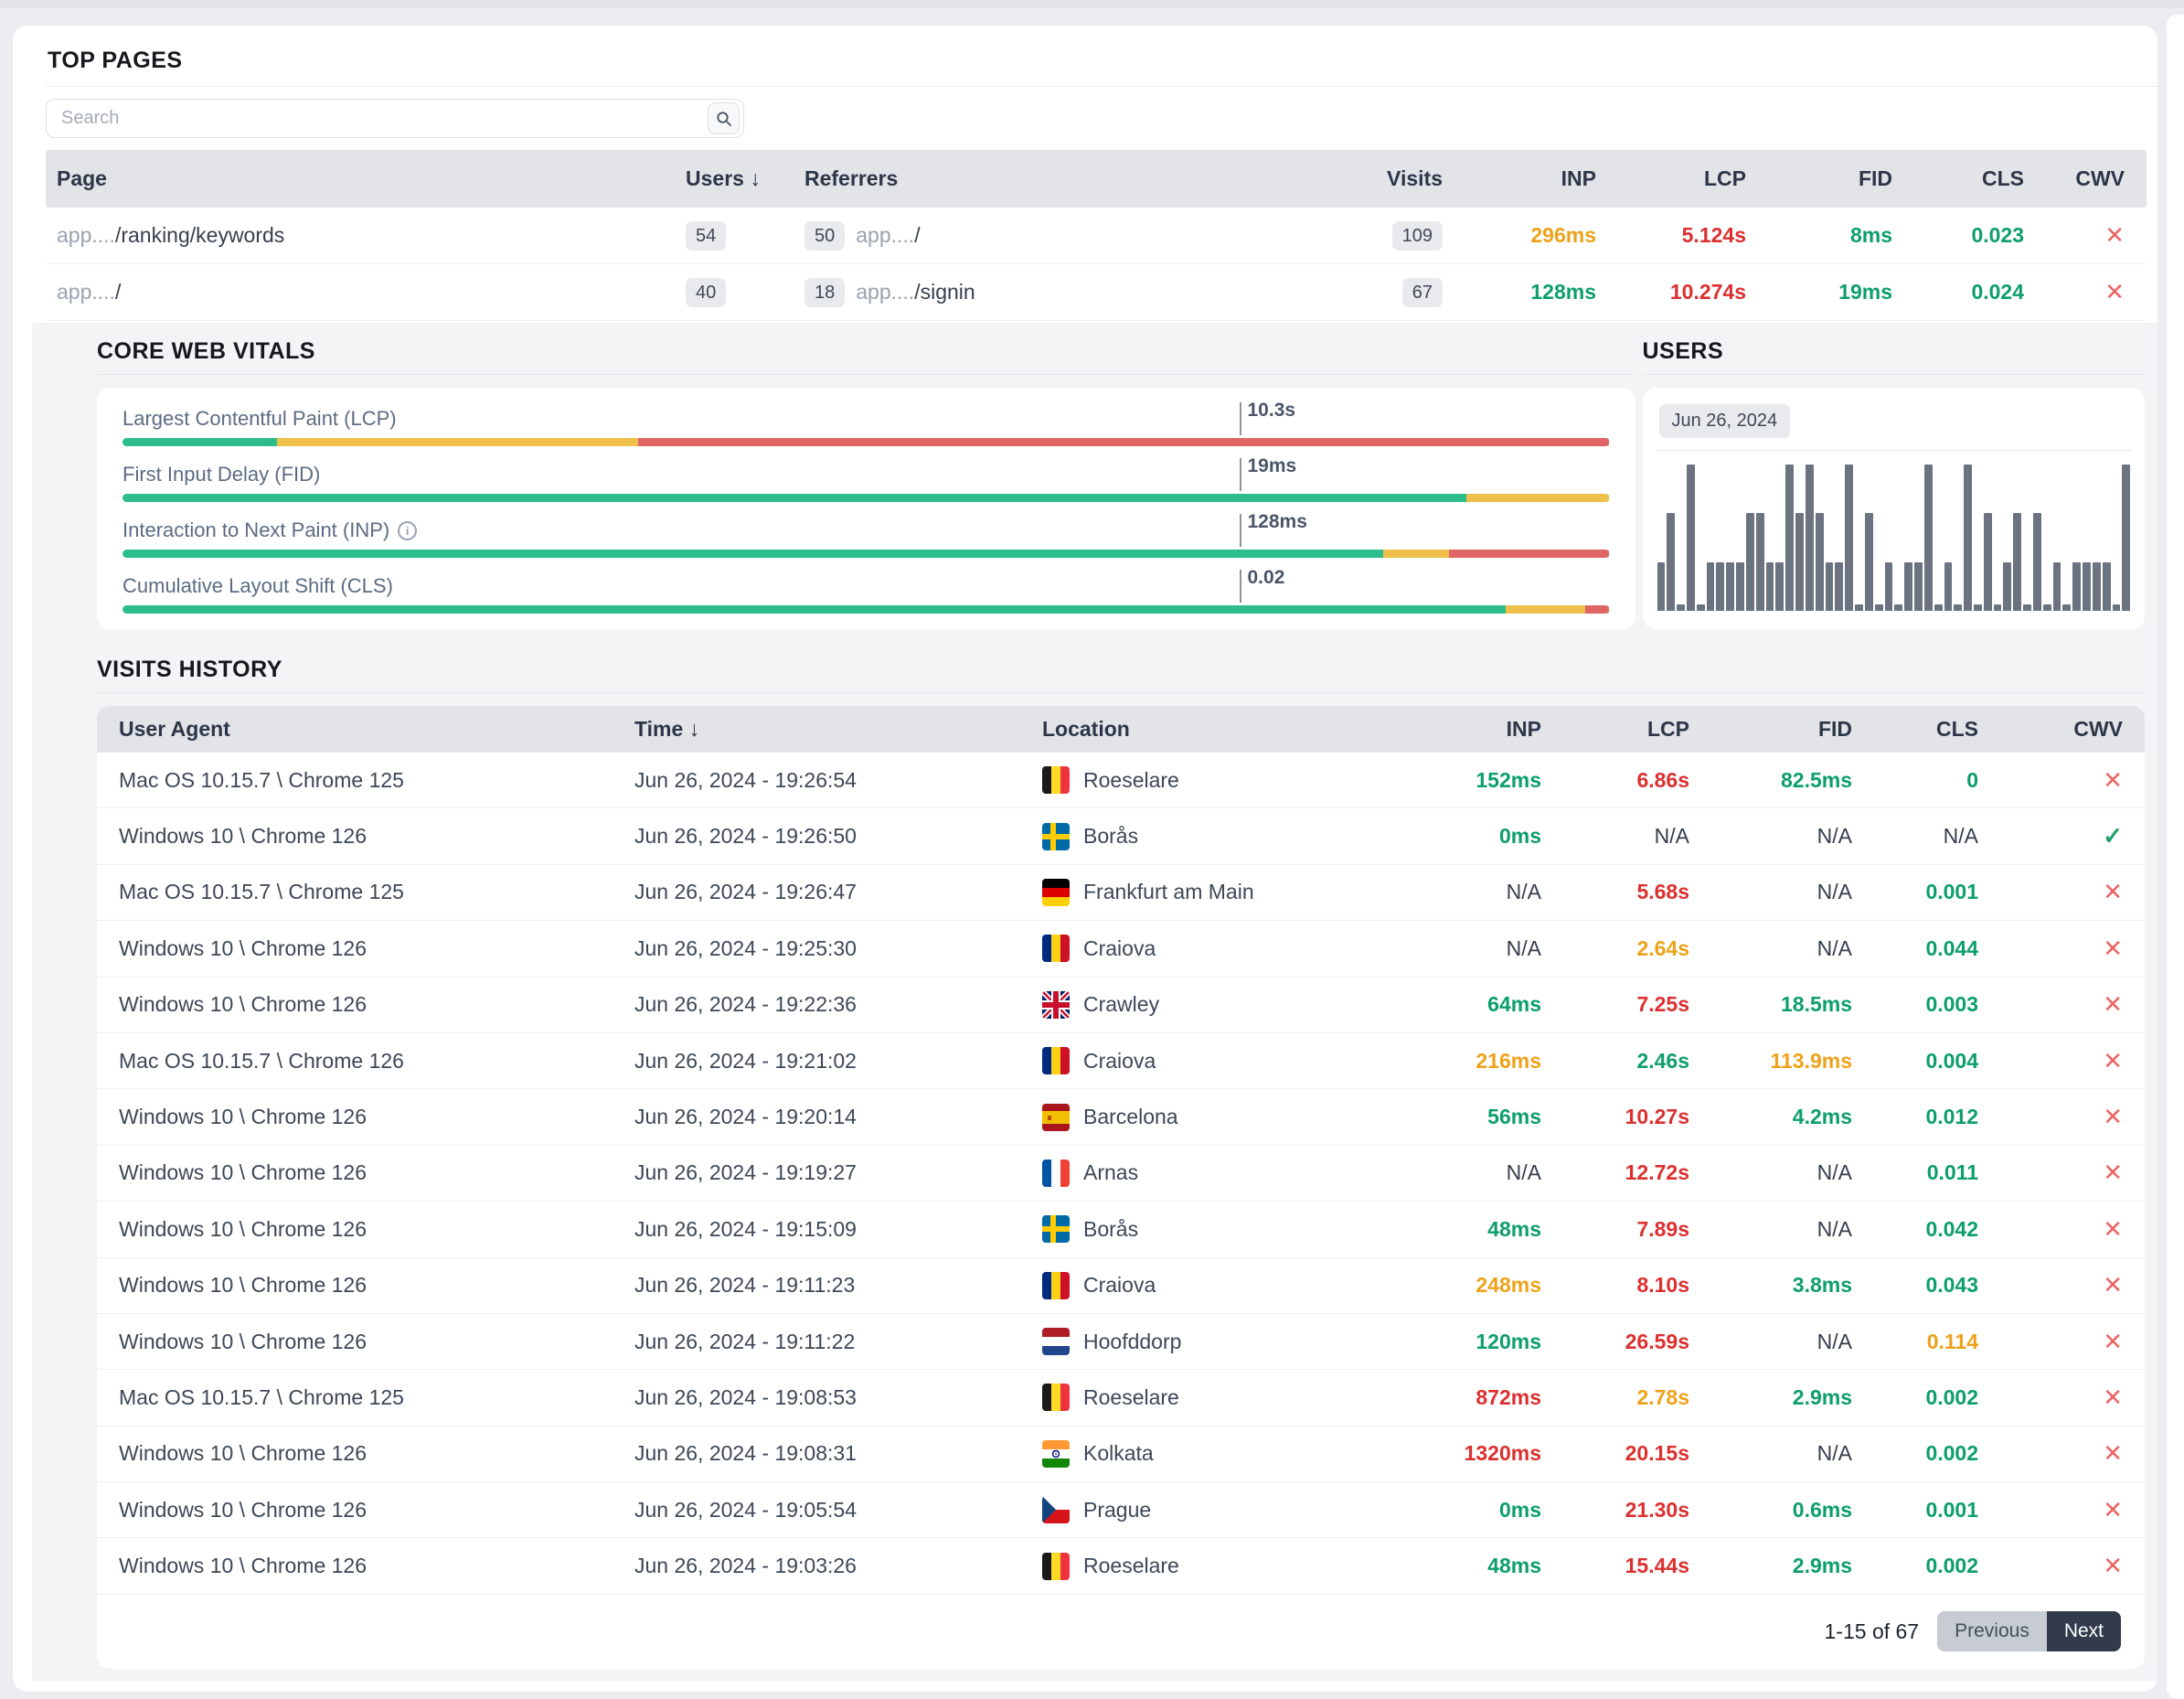  I want to click on inp-cell: 64ms, so click(1472, 1004).